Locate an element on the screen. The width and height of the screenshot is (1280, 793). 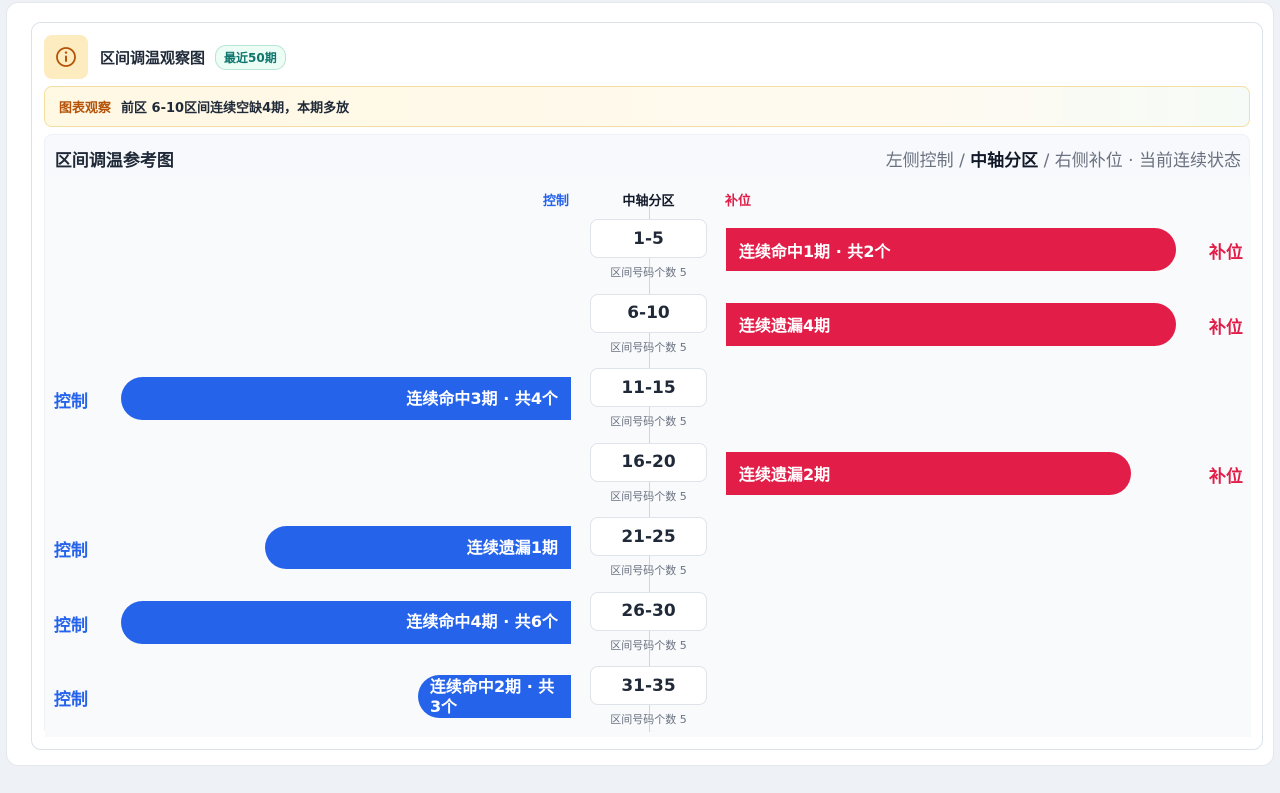
panel-title: 区间调温参考图 is located at coordinates (114, 161).